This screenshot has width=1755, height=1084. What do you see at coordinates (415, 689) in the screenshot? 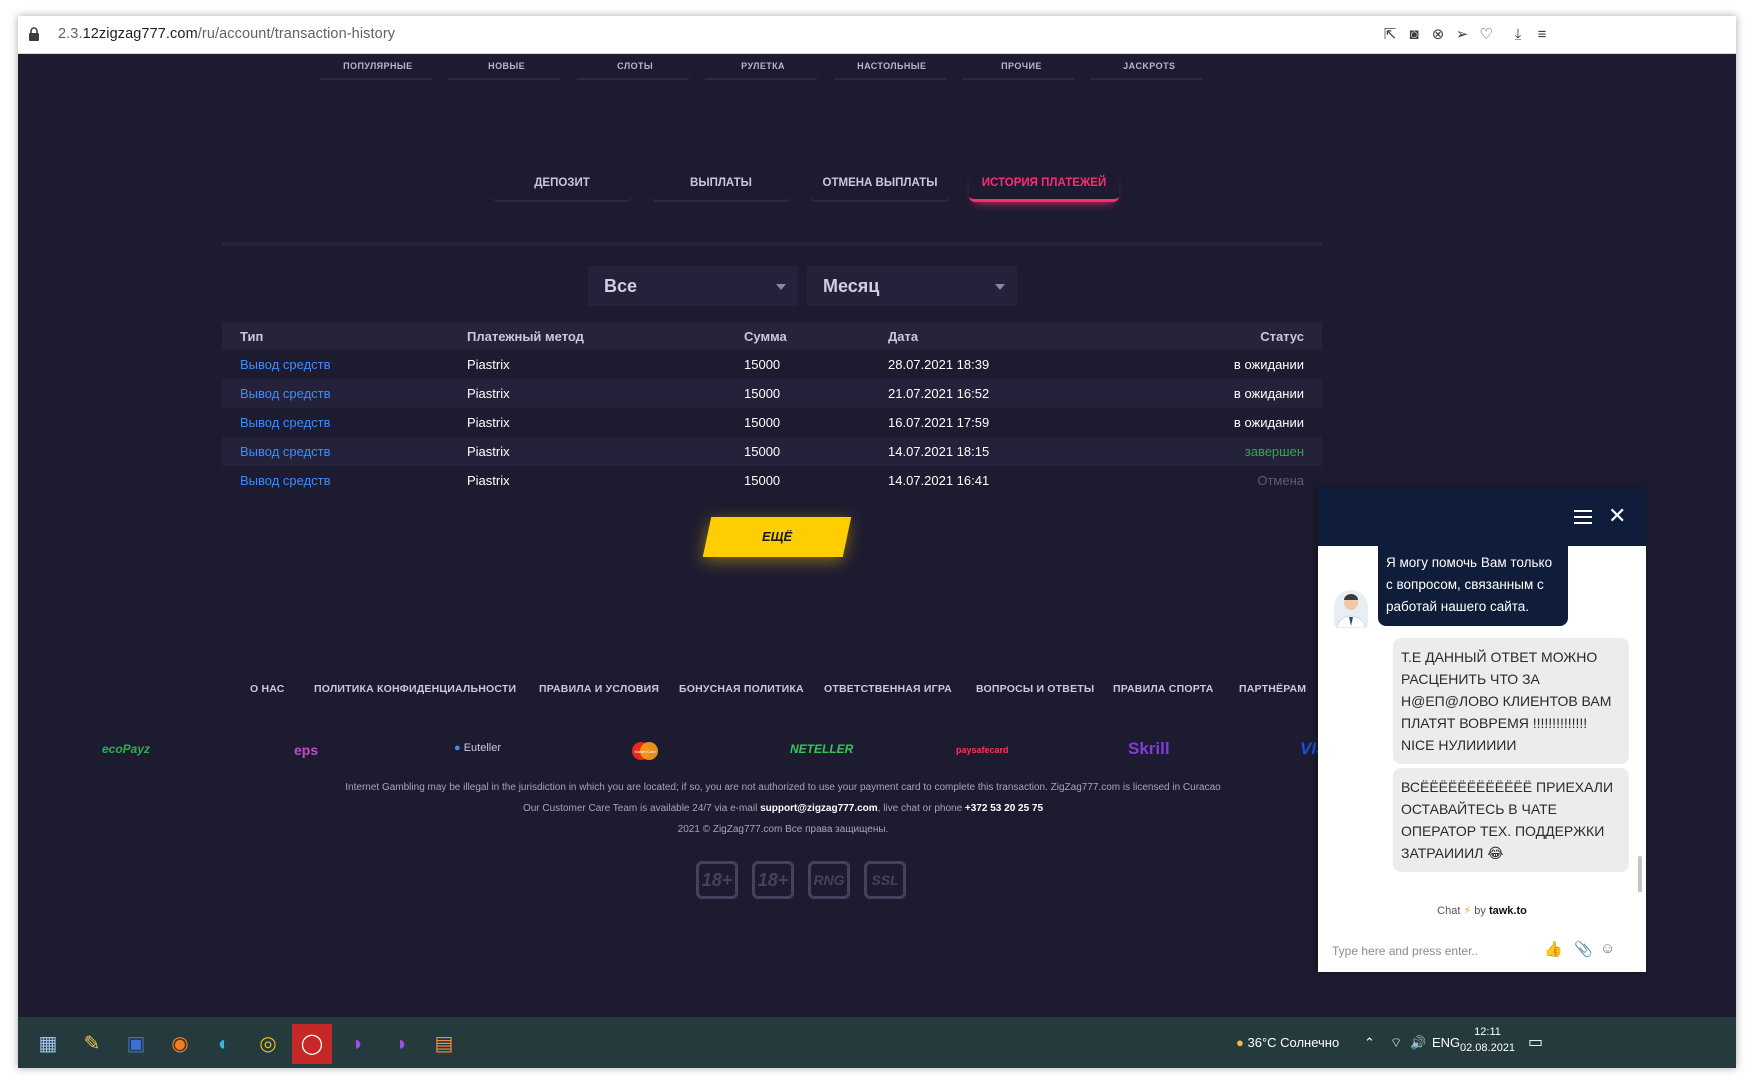
I see `footer-link-privacy: ПОЛИТИКА КОНФИДЕНЦИАЛЬНОСТИ` at bounding box center [415, 689].